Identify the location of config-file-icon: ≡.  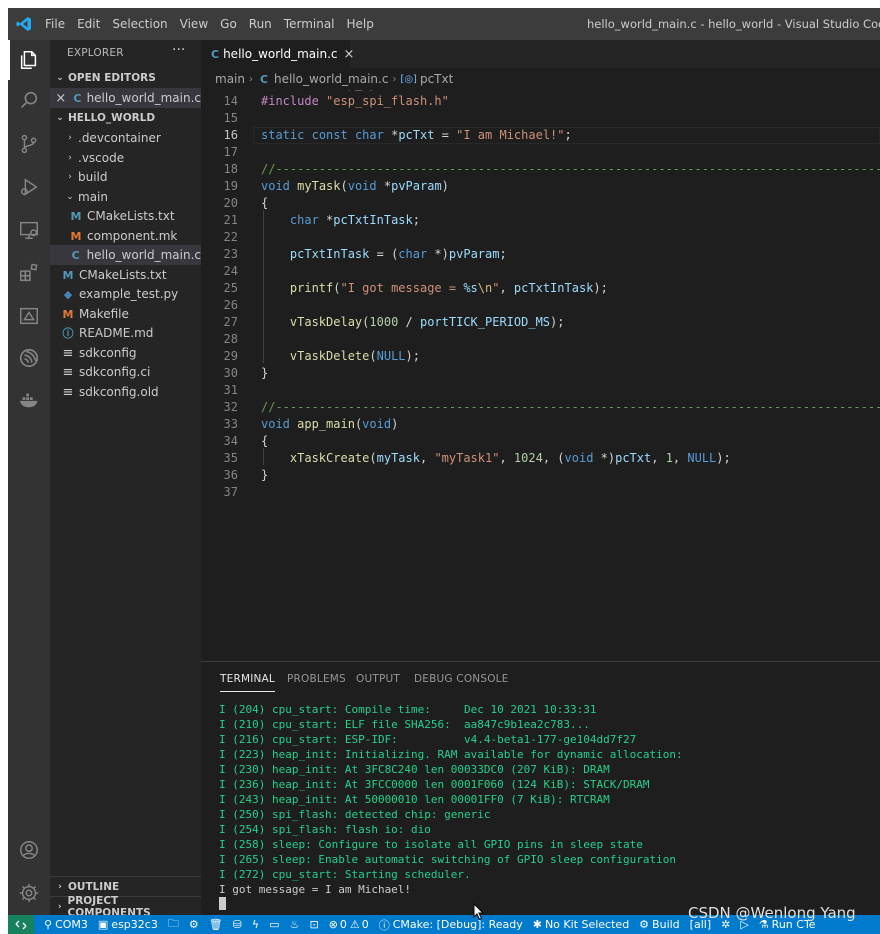
(68, 392).